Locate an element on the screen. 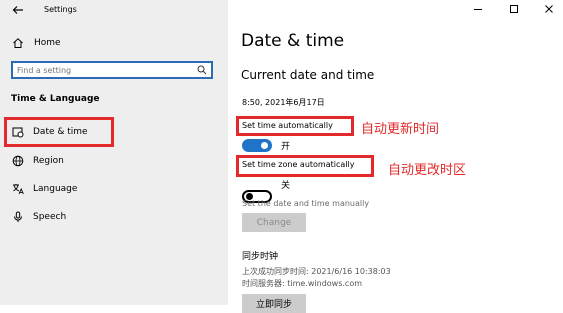  sidebar-item-date-time: Date & time is located at coordinates (59, 132).